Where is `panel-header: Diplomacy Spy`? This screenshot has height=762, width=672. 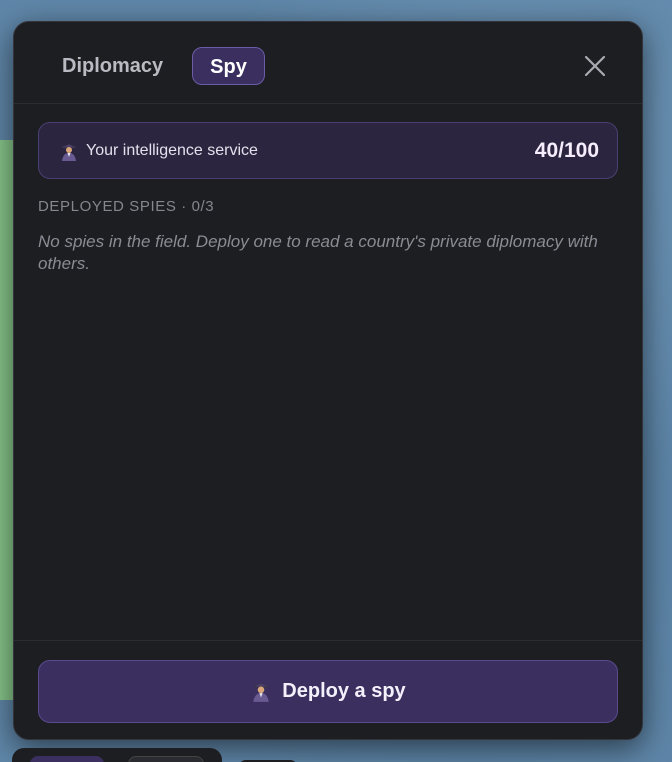
panel-header: Diplomacy Spy is located at coordinates (328, 63).